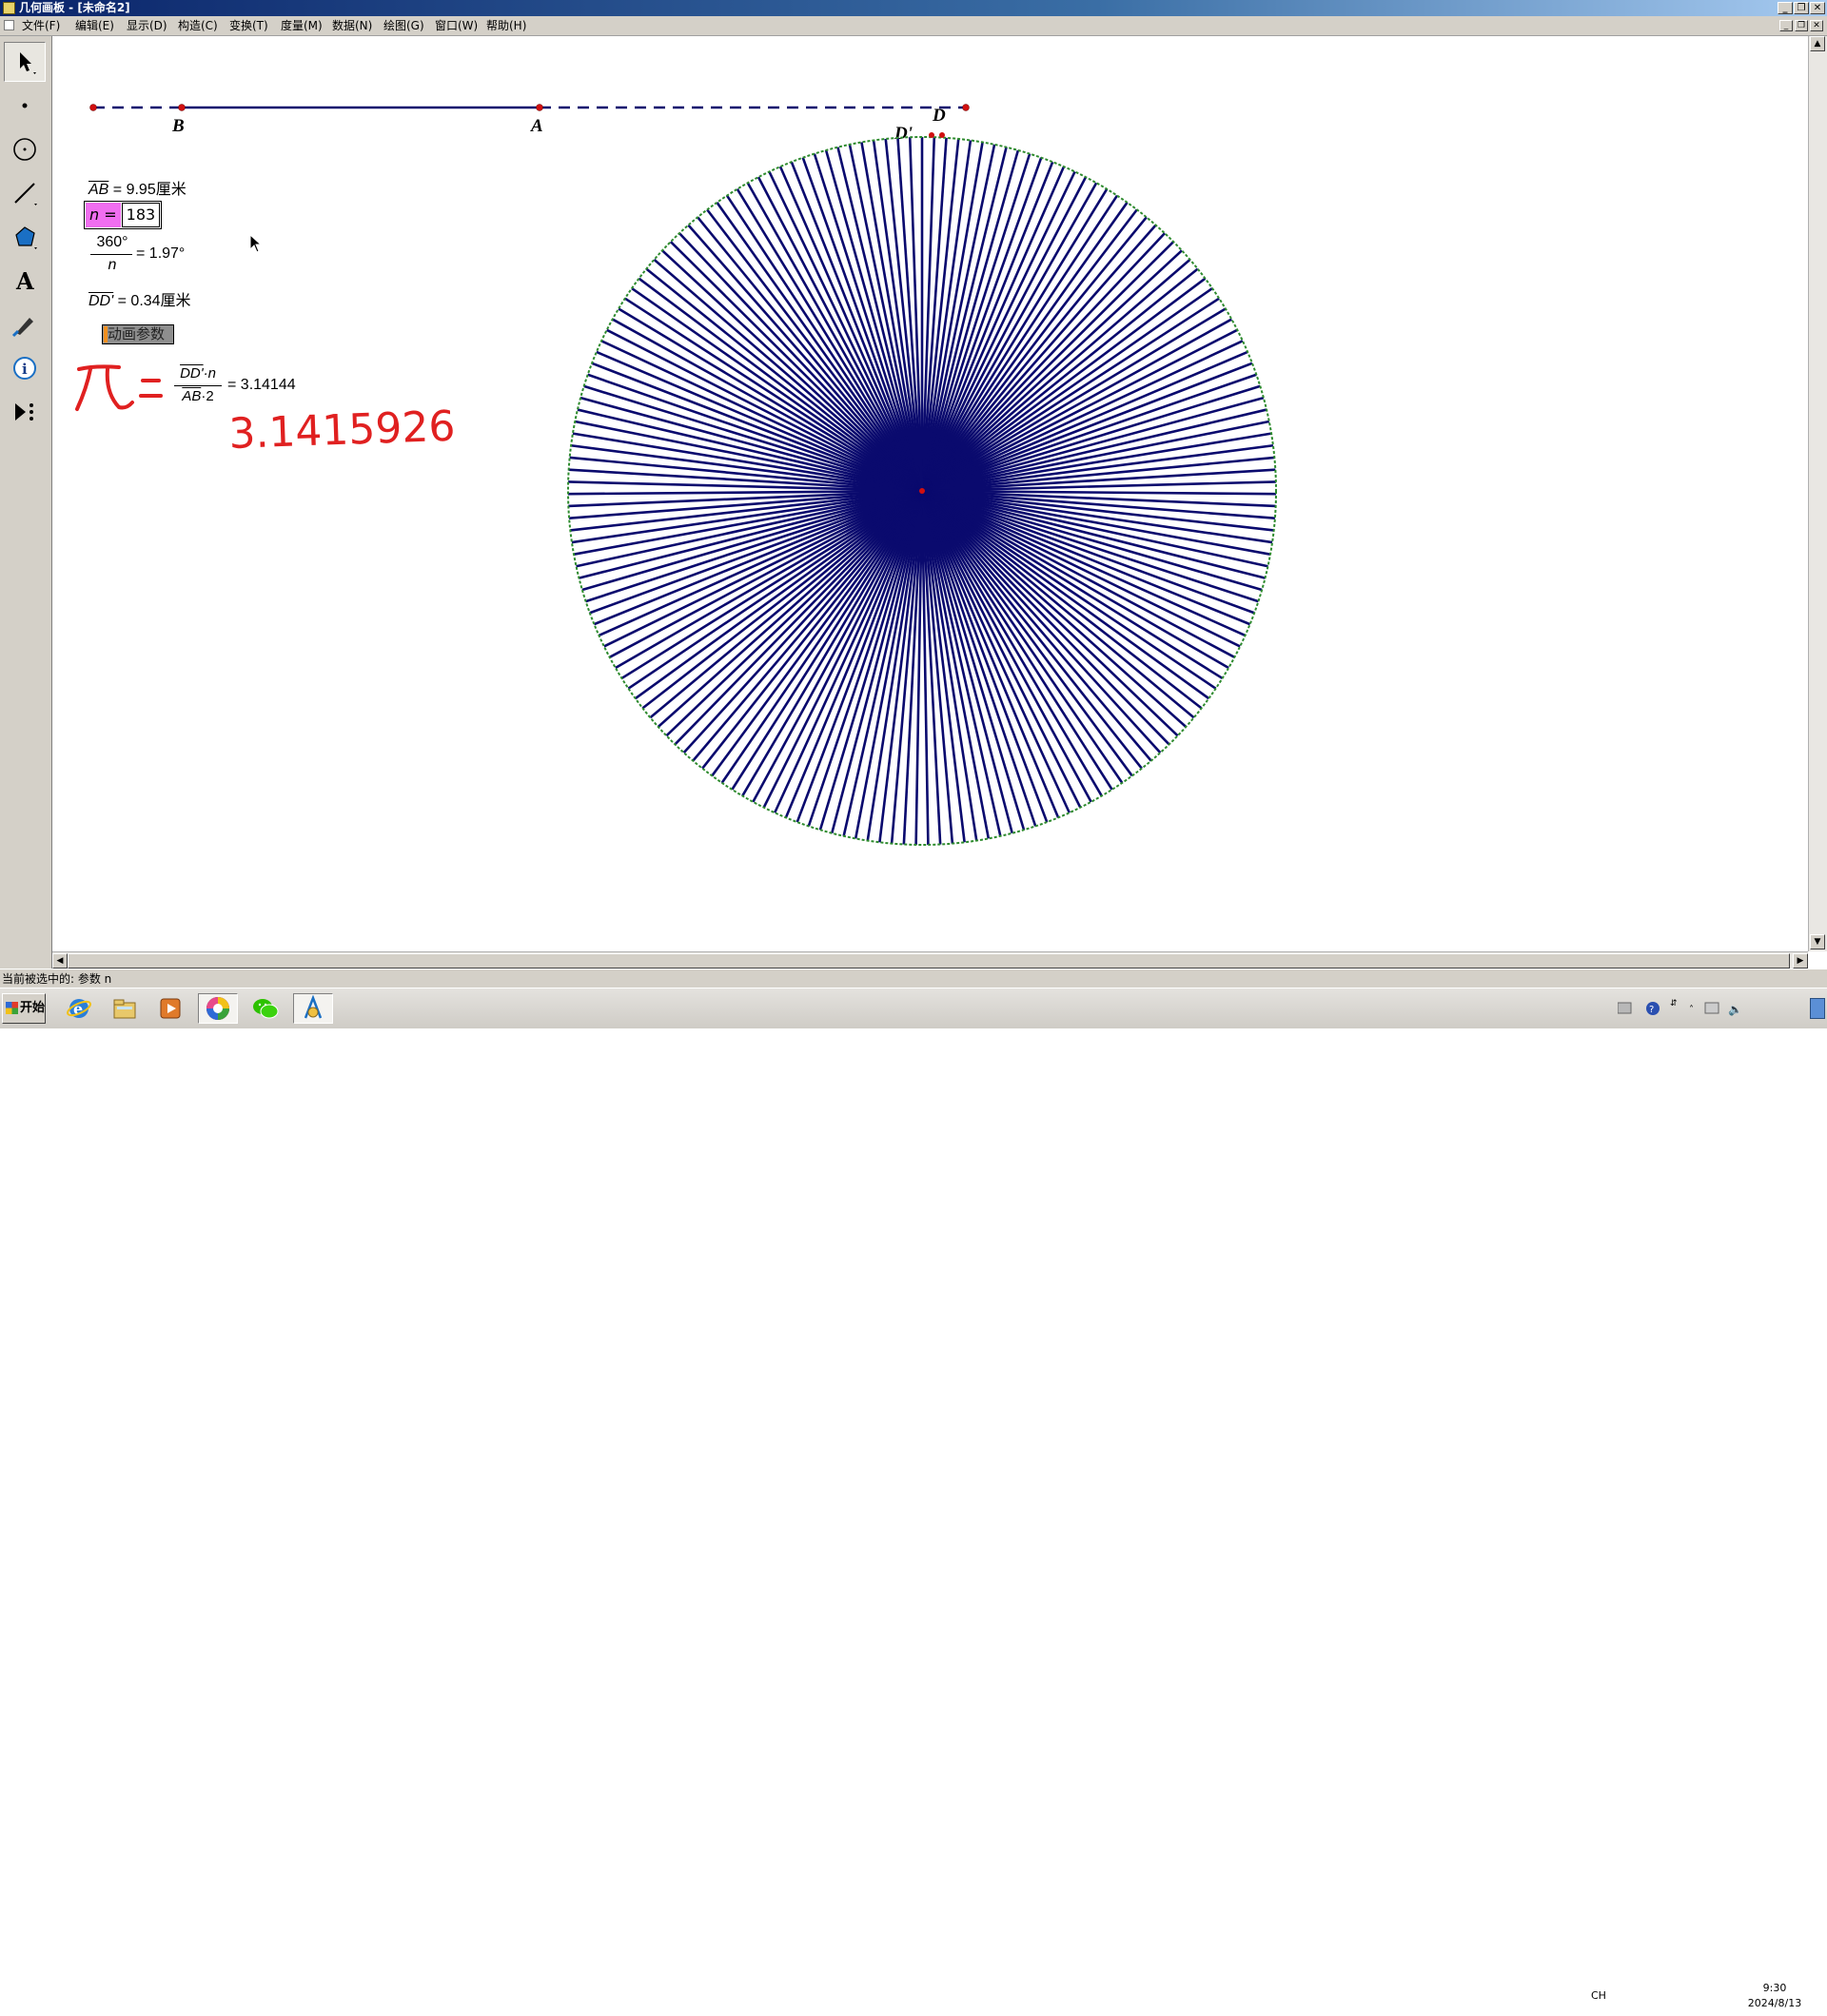 Image resolution: width=1827 pixels, height=2016 pixels. Describe the element at coordinates (536, 126) in the screenshot. I see `label-a: A` at that location.